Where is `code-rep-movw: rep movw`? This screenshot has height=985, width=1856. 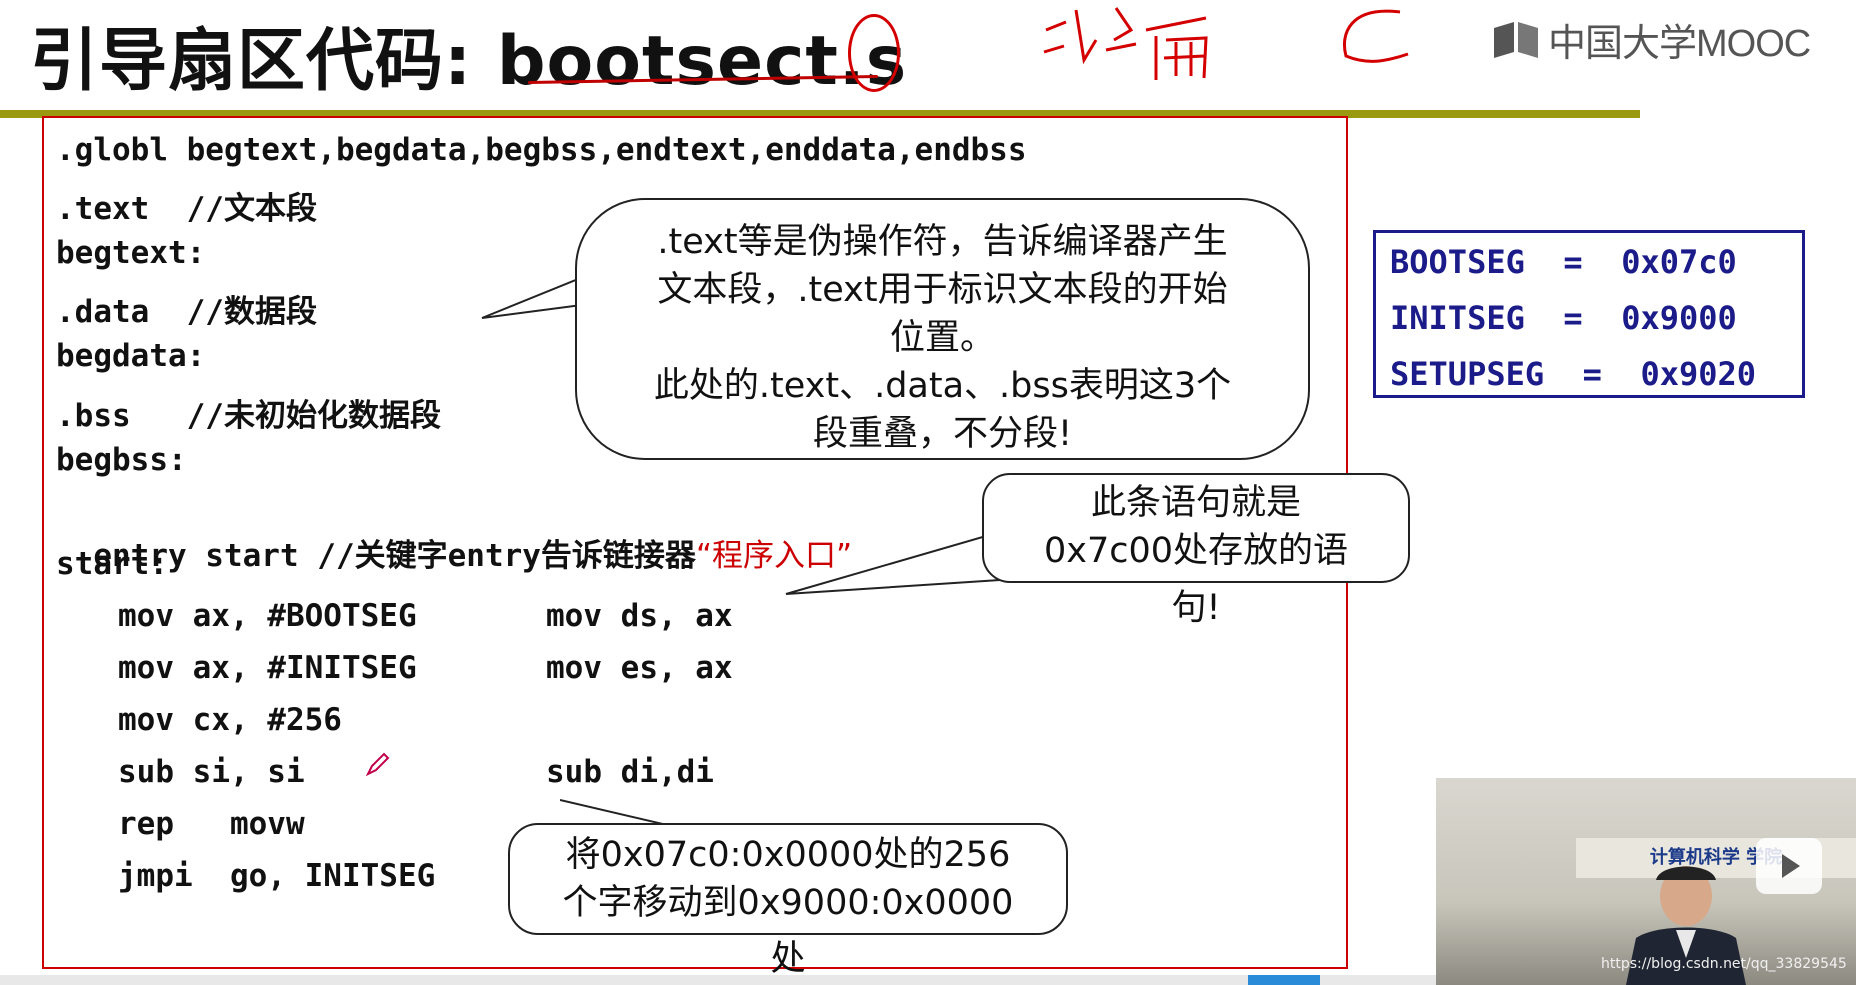 code-rep-movw: rep movw is located at coordinates (211, 824).